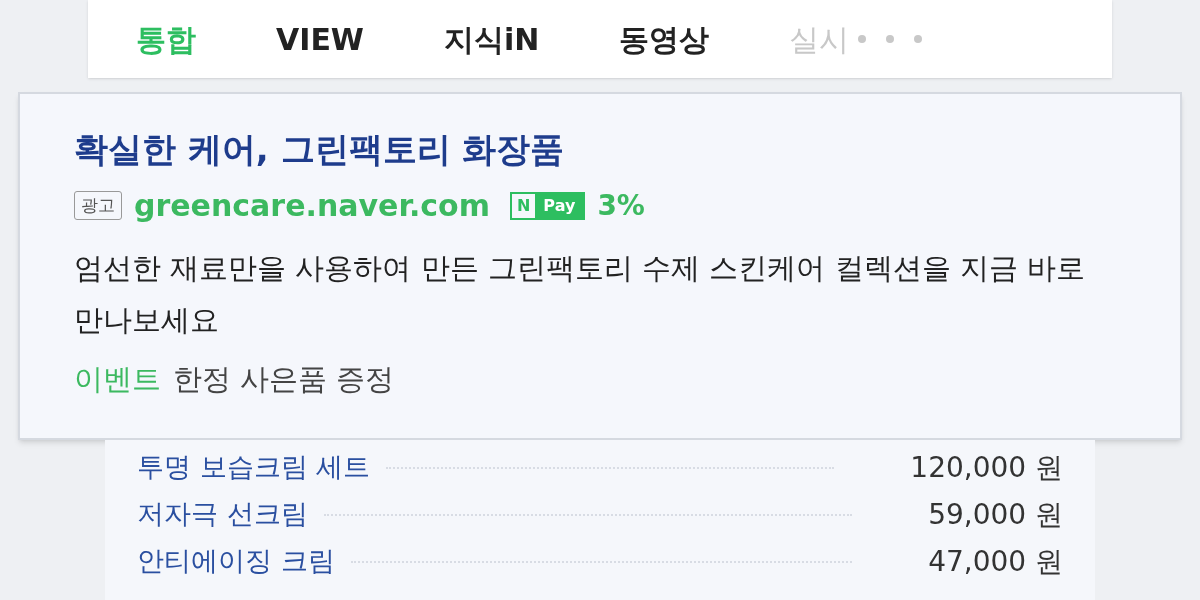 The image size is (1200, 600). I want to click on product-price: 47,000 원, so click(995, 561).